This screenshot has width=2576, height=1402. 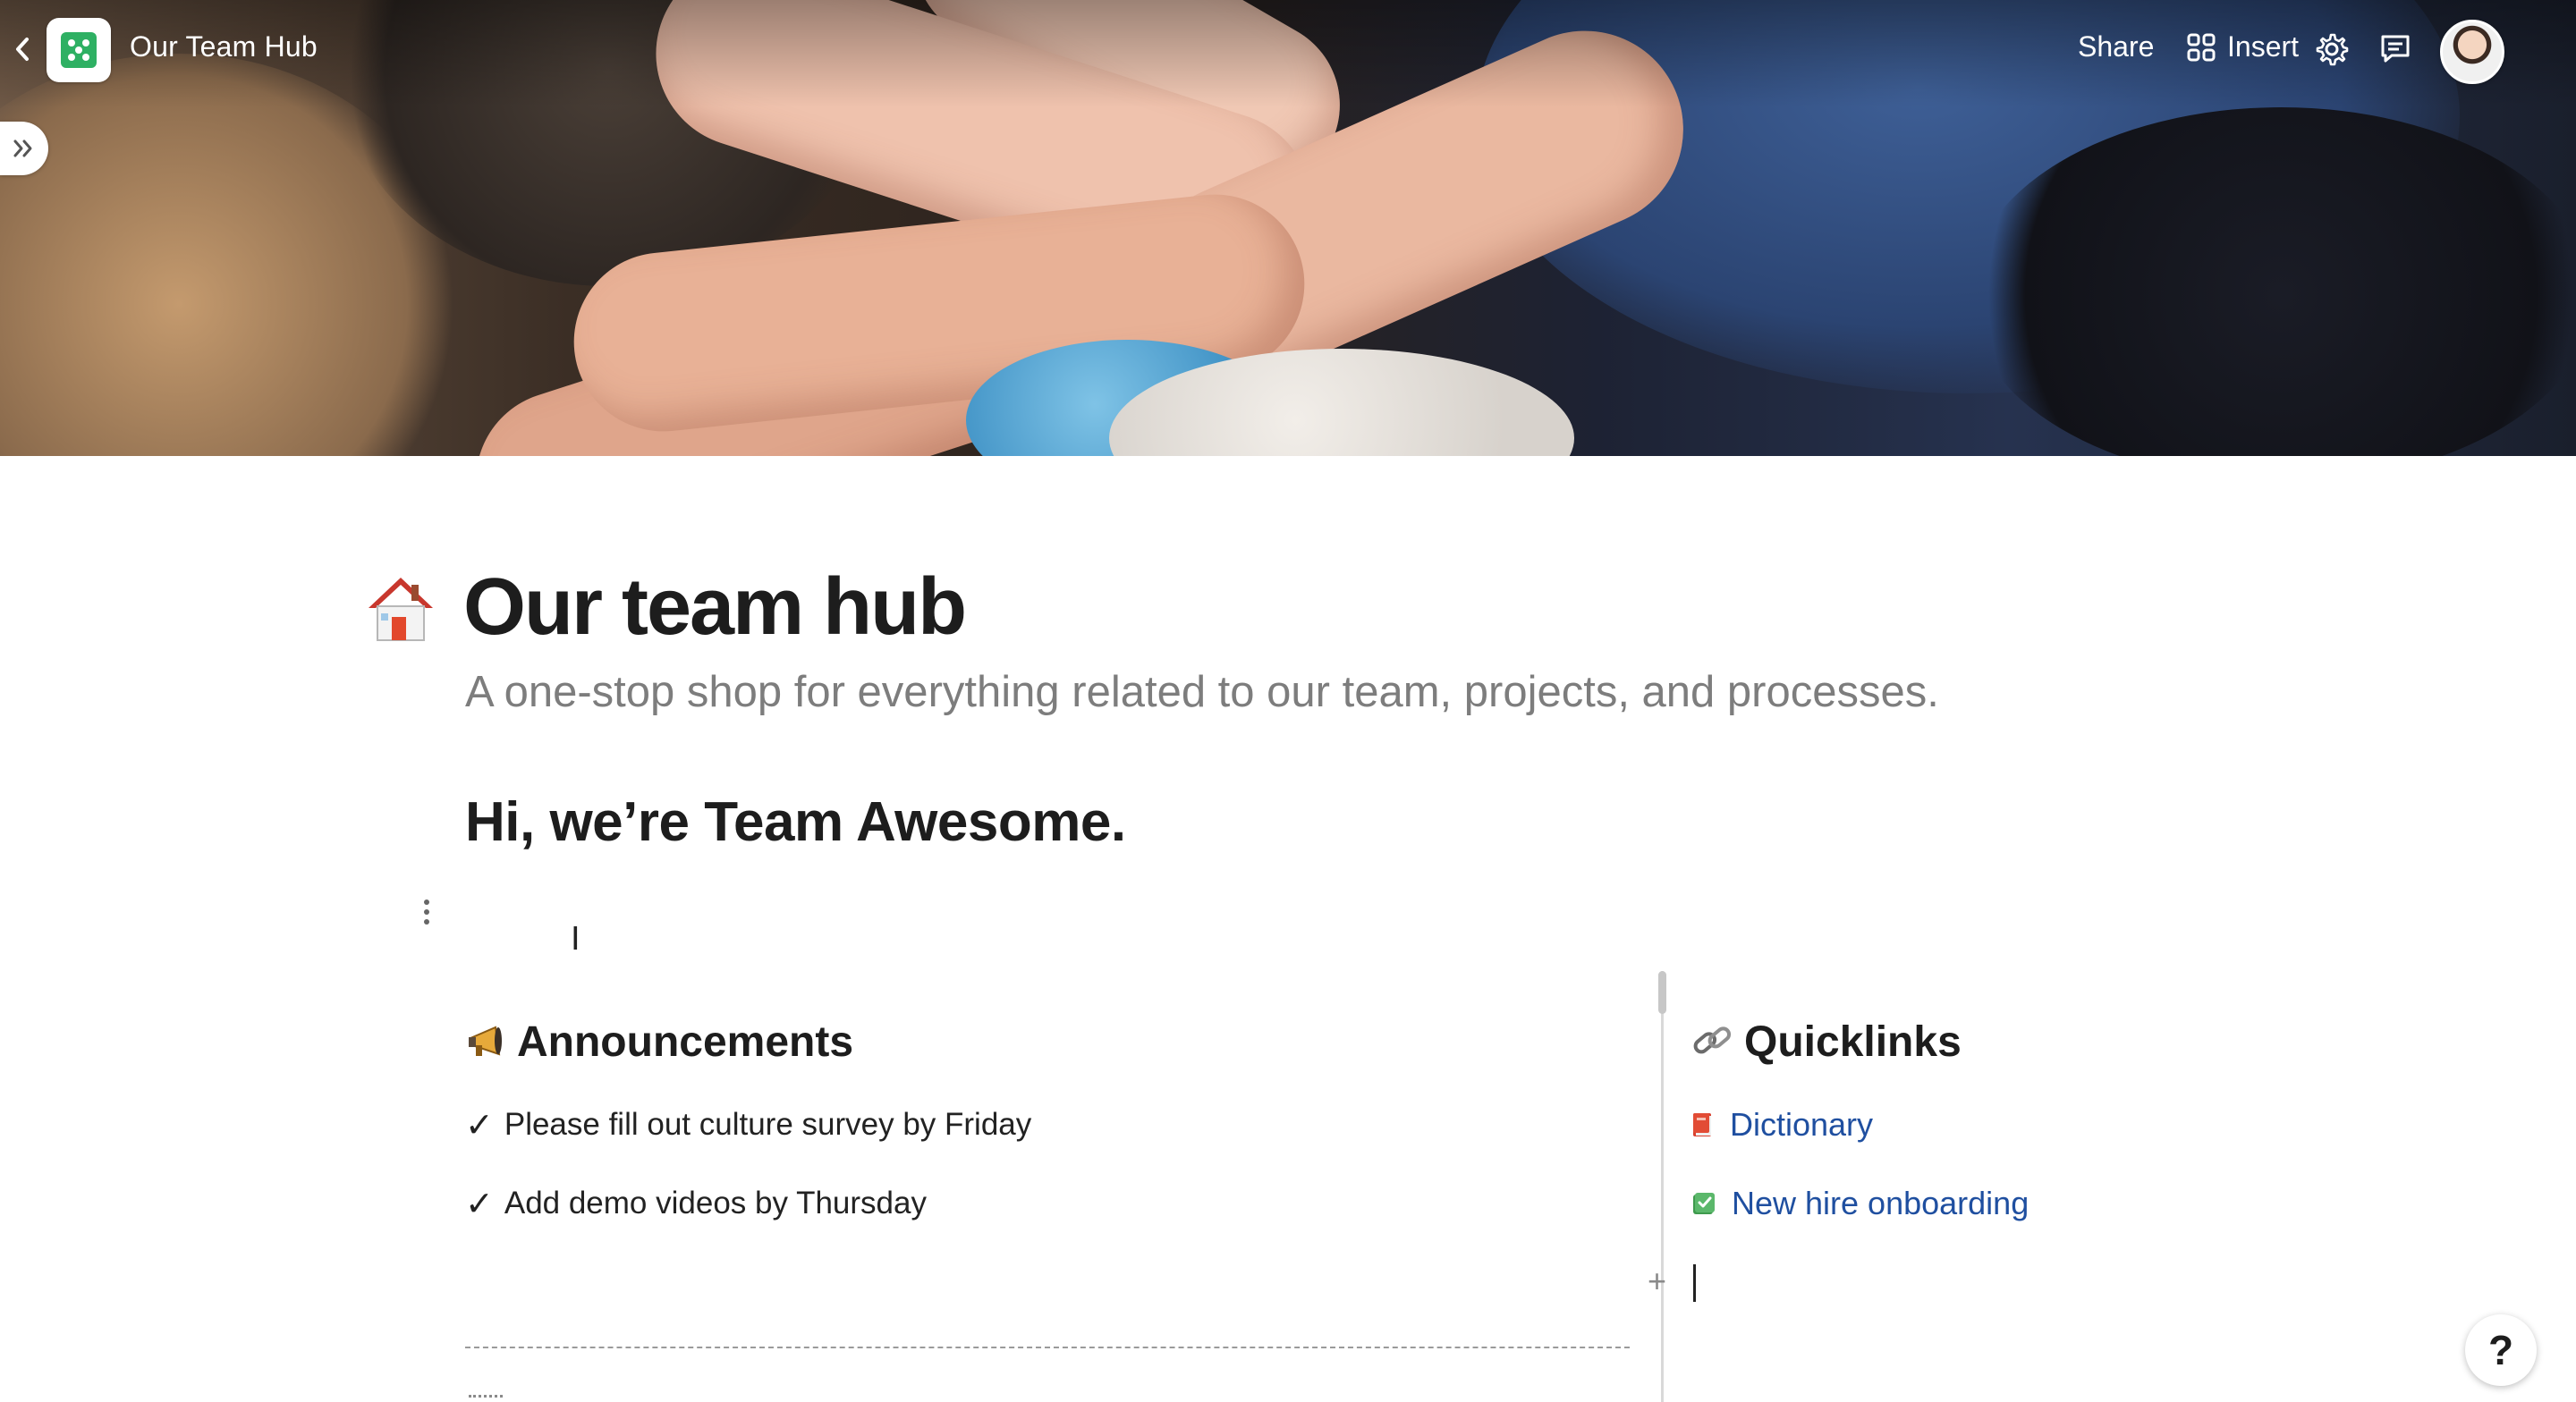 I want to click on list-item-text: Please fill out culture survey by Friday, so click(x=768, y=1124).